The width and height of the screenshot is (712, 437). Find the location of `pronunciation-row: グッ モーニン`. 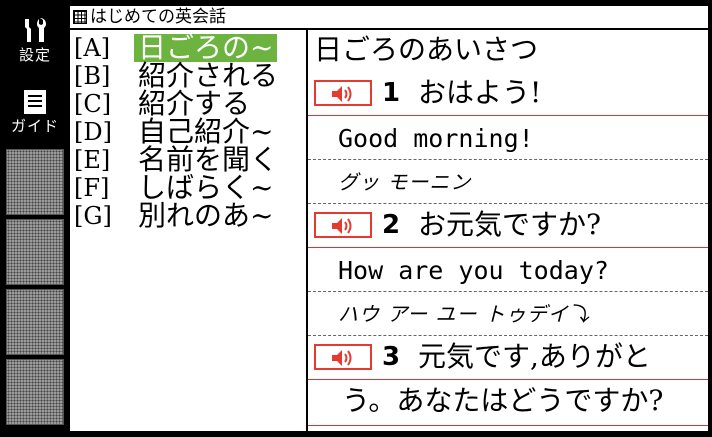

pronunciation-row: グッ モーニン is located at coordinates (508, 182).